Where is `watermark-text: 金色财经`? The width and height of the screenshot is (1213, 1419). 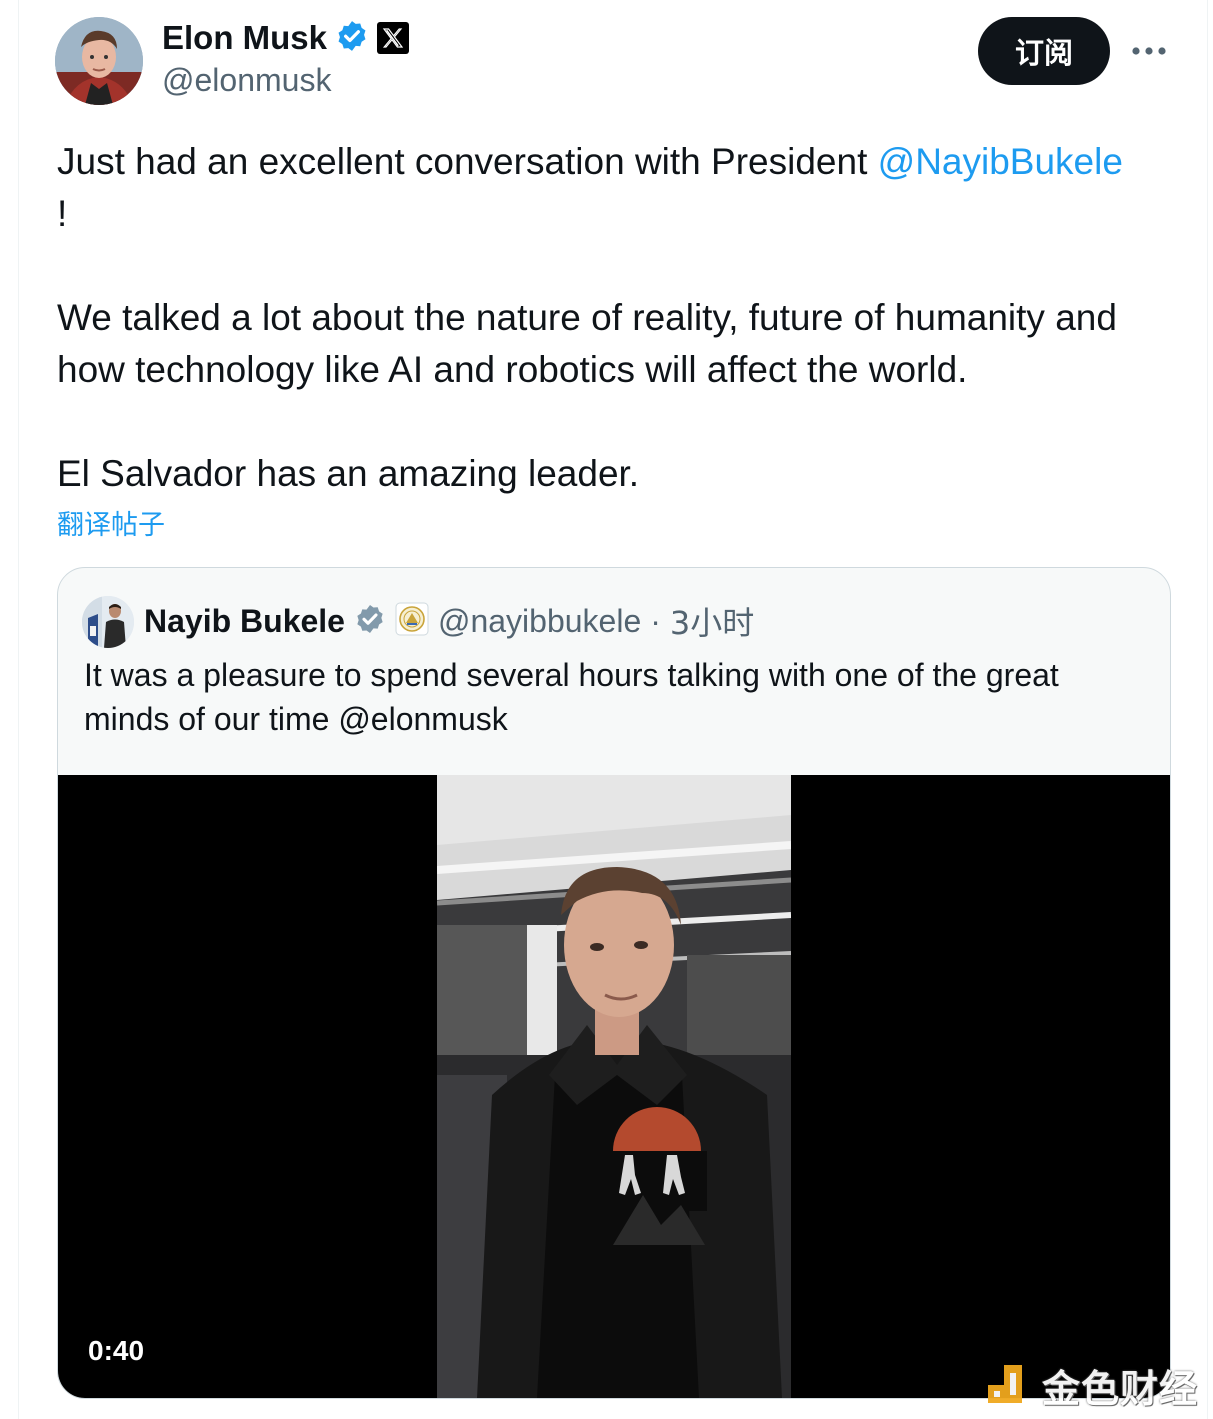
watermark-text: 金色财经 is located at coordinates (1120, 1388).